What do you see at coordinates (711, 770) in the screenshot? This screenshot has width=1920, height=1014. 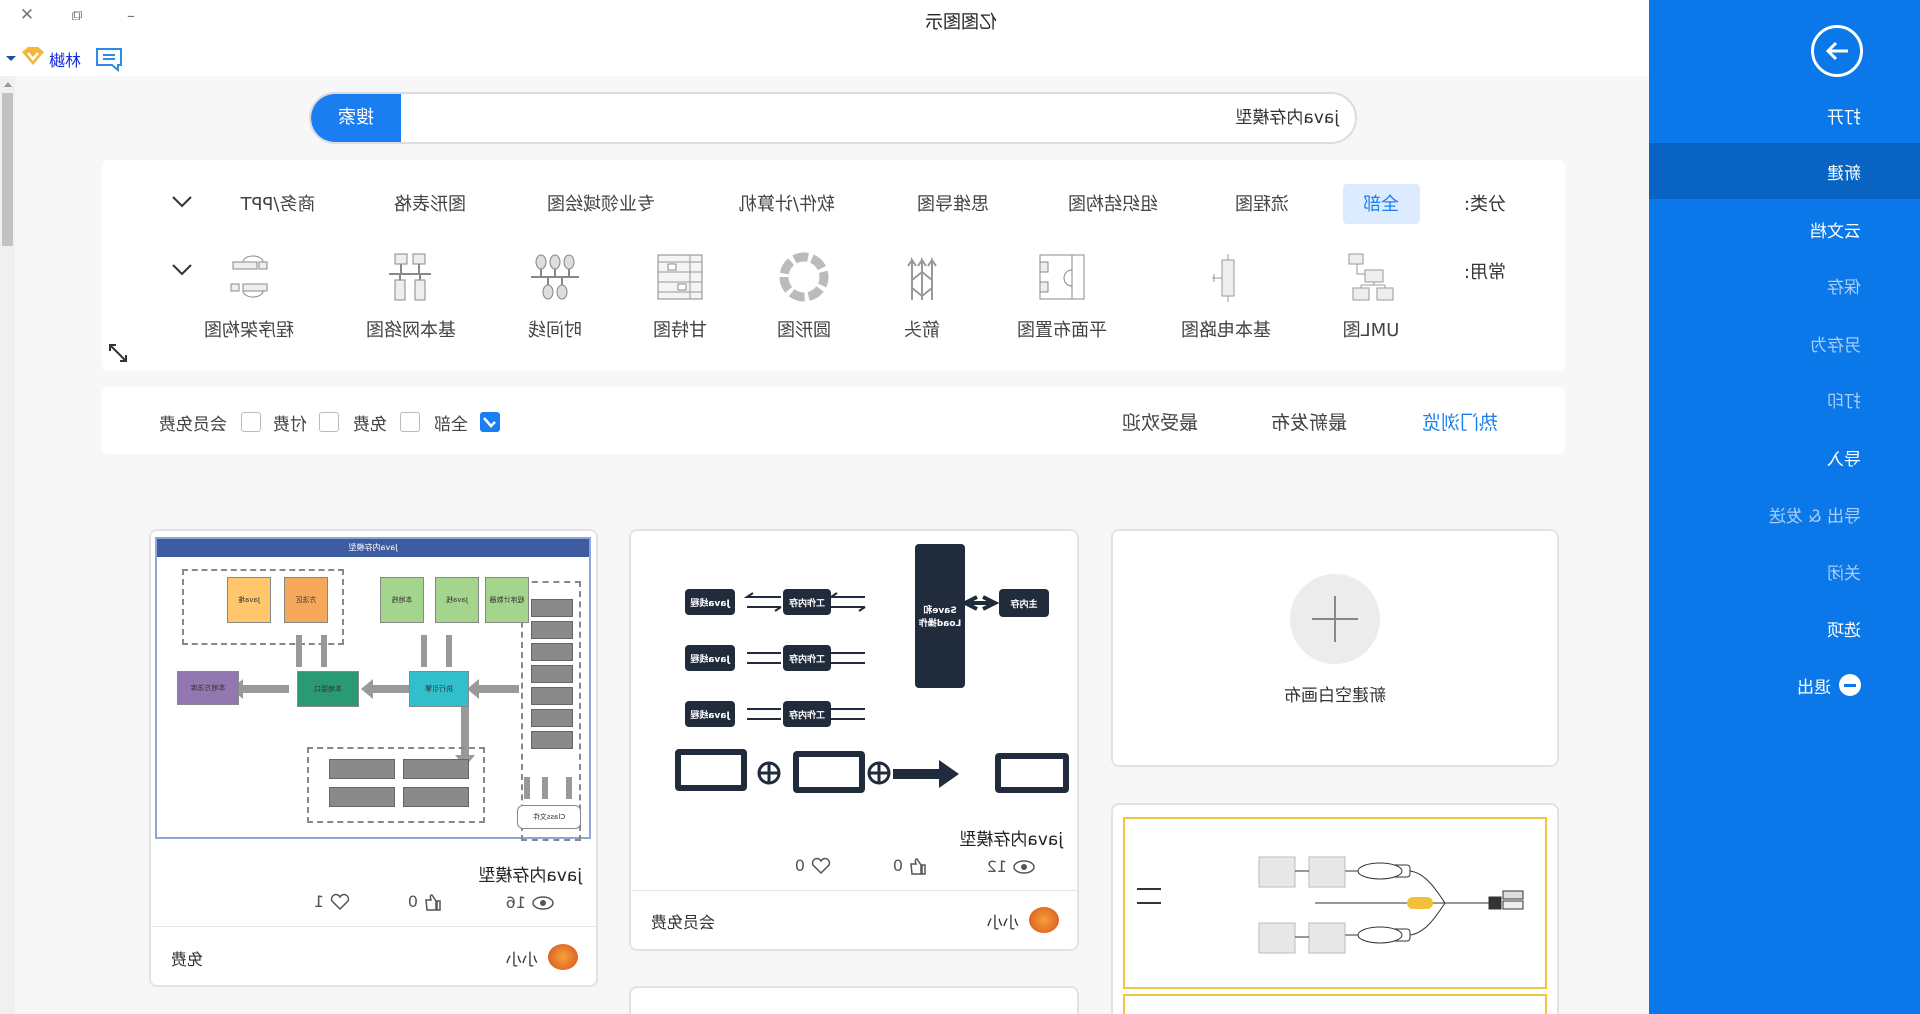 I see `thumb-node` at bounding box center [711, 770].